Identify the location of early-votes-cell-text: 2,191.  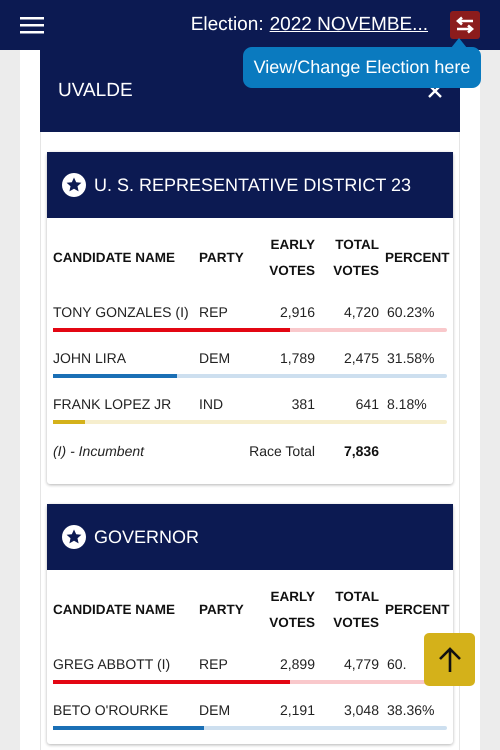
(296, 710).